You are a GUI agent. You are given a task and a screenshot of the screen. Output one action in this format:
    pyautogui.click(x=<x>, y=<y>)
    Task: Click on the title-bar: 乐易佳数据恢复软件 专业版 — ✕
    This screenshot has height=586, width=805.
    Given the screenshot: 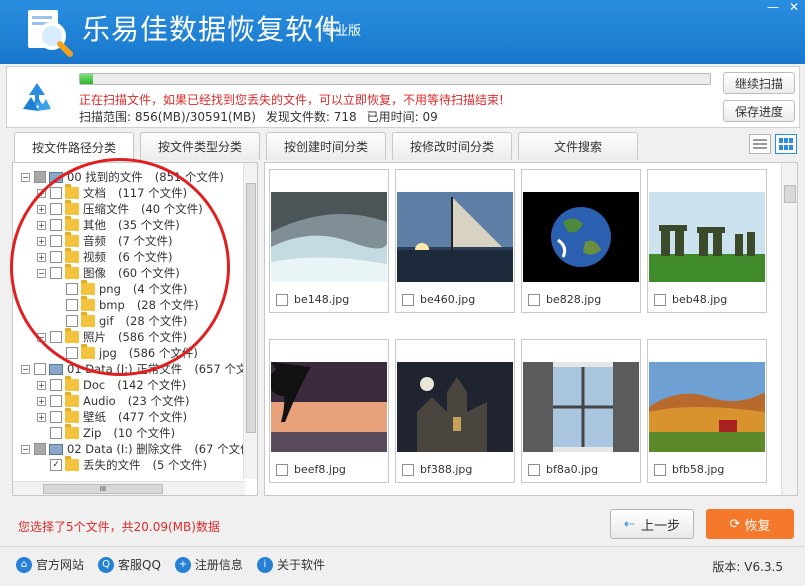 What is the action you would take?
    pyautogui.click(x=402, y=32)
    